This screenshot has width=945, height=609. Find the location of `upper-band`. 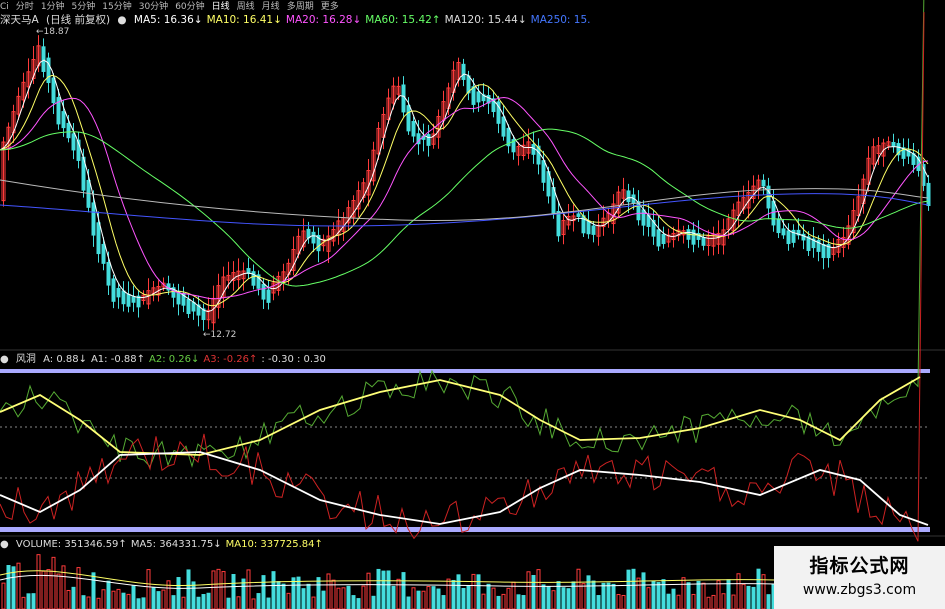

upper-band is located at coordinates (465, 371).